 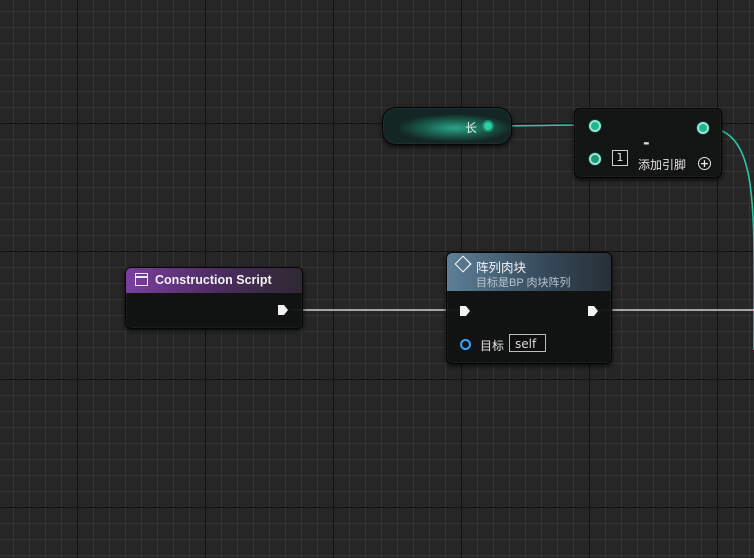 What do you see at coordinates (492, 346) in the screenshot?
I see `target-label: 目标` at bounding box center [492, 346].